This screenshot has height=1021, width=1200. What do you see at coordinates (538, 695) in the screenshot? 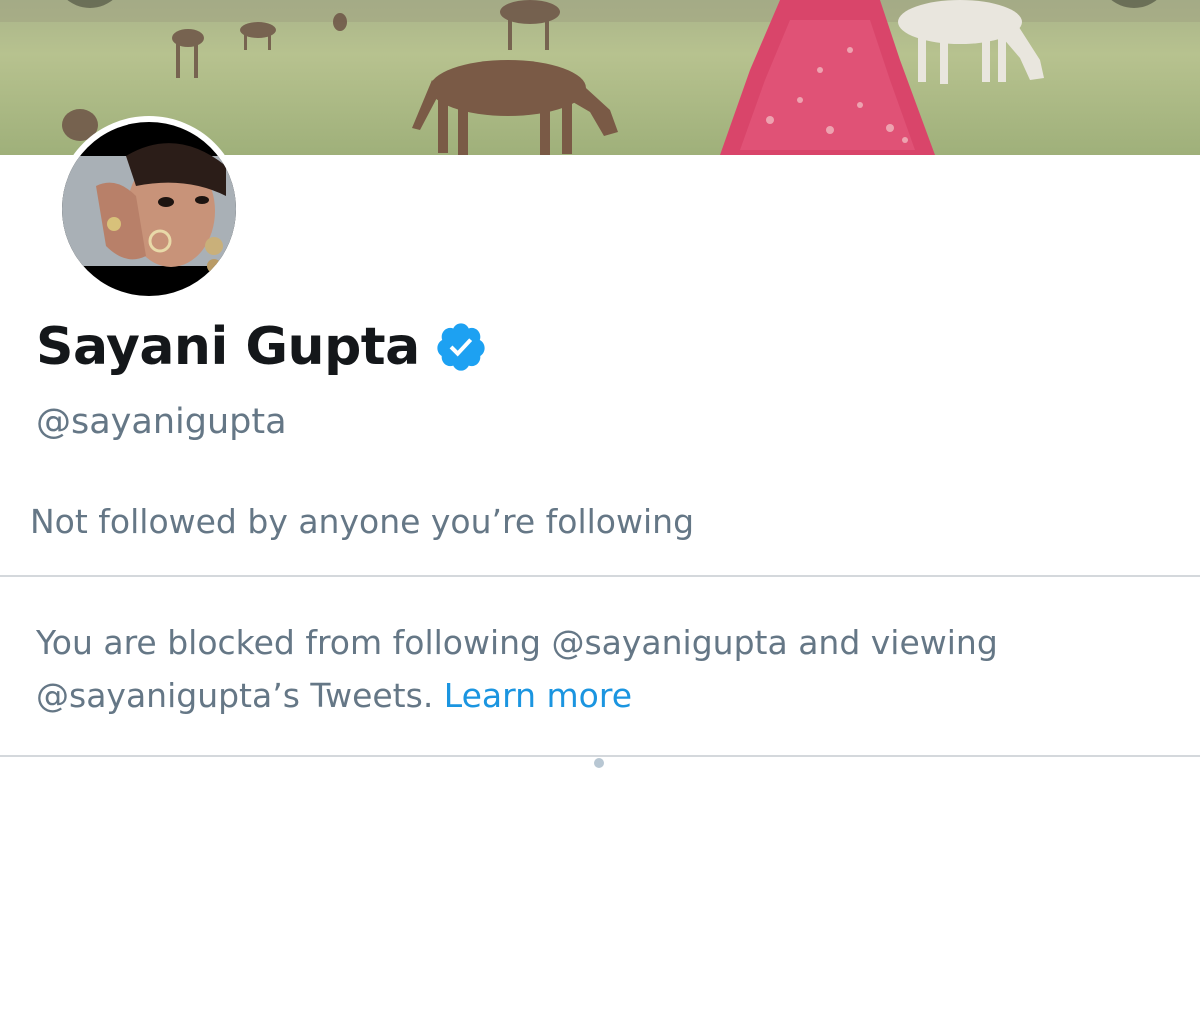
I see `learn-more-link: Learn more` at bounding box center [538, 695].